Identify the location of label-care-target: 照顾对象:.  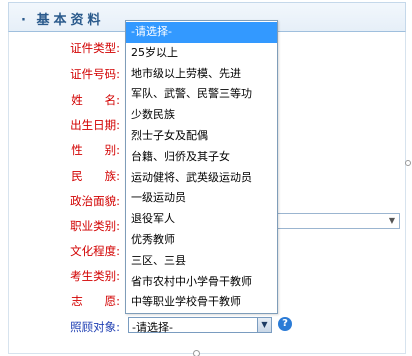
(95, 327).